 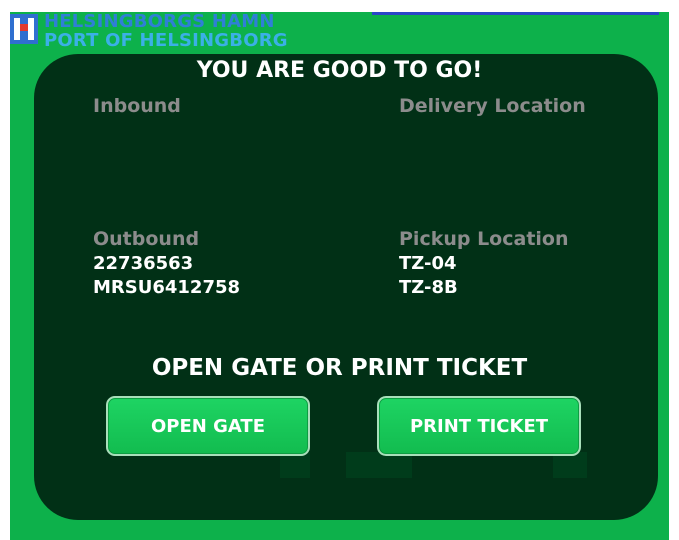 What do you see at coordinates (339, 70) in the screenshot?
I see `status-title: YOU ARE GOOD TO GO!` at bounding box center [339, 70].